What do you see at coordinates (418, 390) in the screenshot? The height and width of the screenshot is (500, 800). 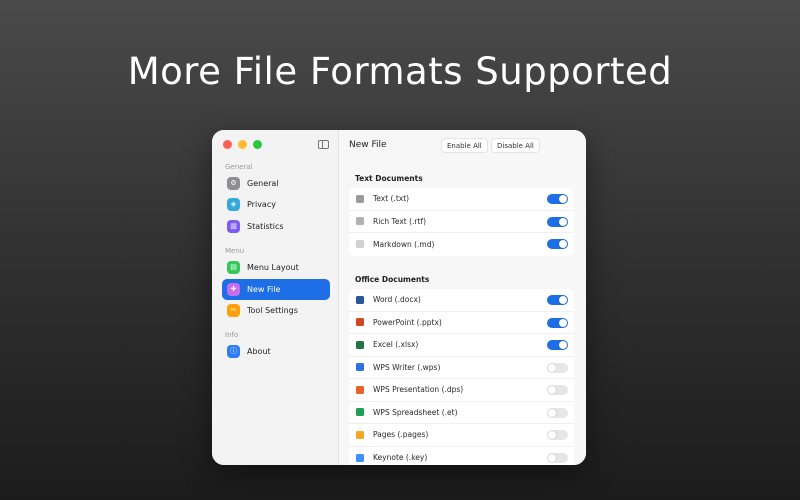 I see `list-item-label: WPS Presentation (.dps)` at bounding box center [418, 390].